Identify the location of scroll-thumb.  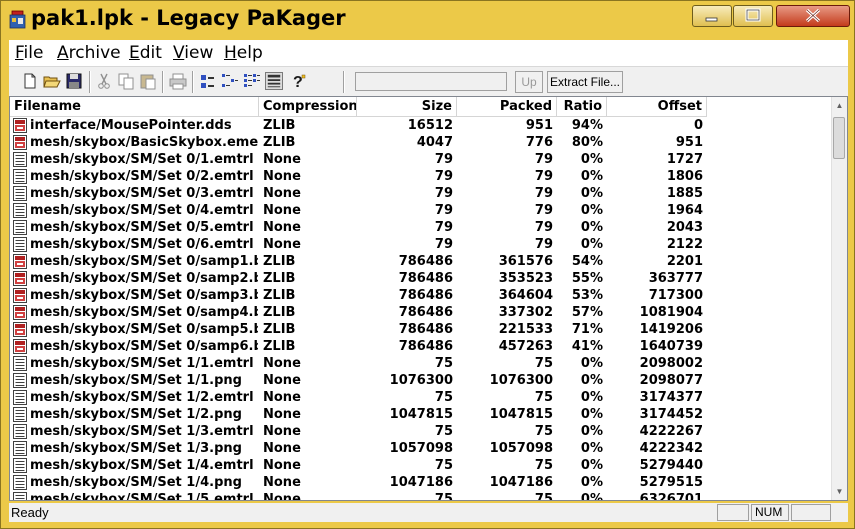
(839, 138).